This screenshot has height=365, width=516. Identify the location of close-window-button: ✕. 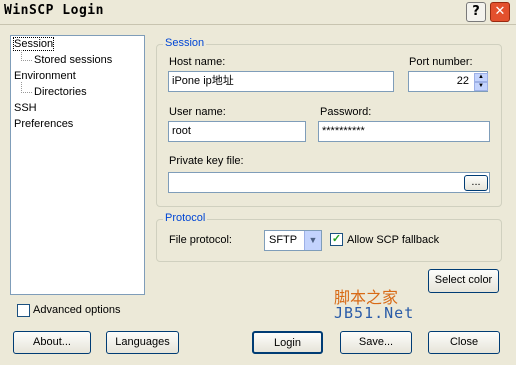
(500, 12).